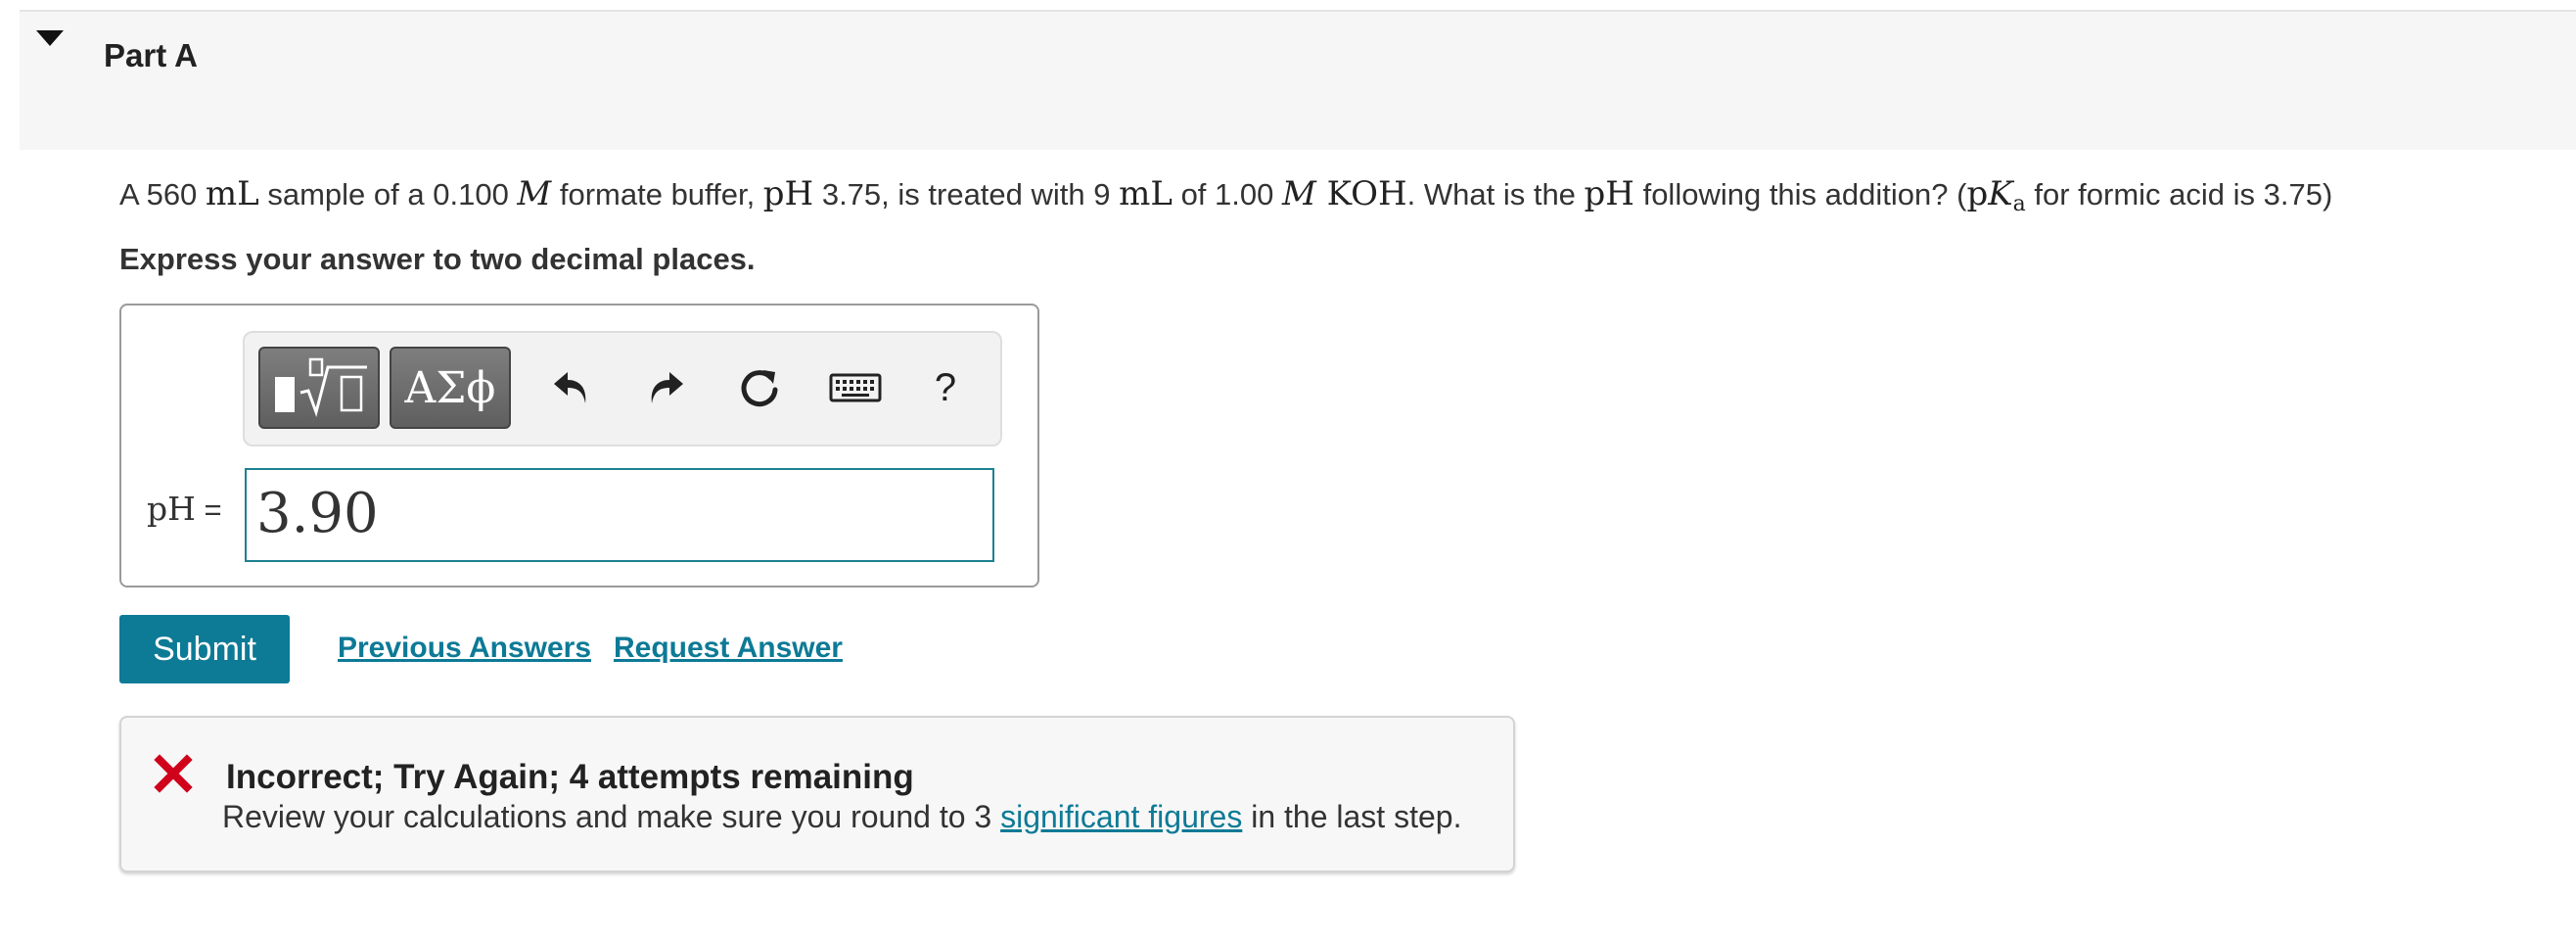  What do you see at coordinates (1495, 194) in the screenshot?
I see `question-text-segment: . What is the` at bounding box center [1495, 194].